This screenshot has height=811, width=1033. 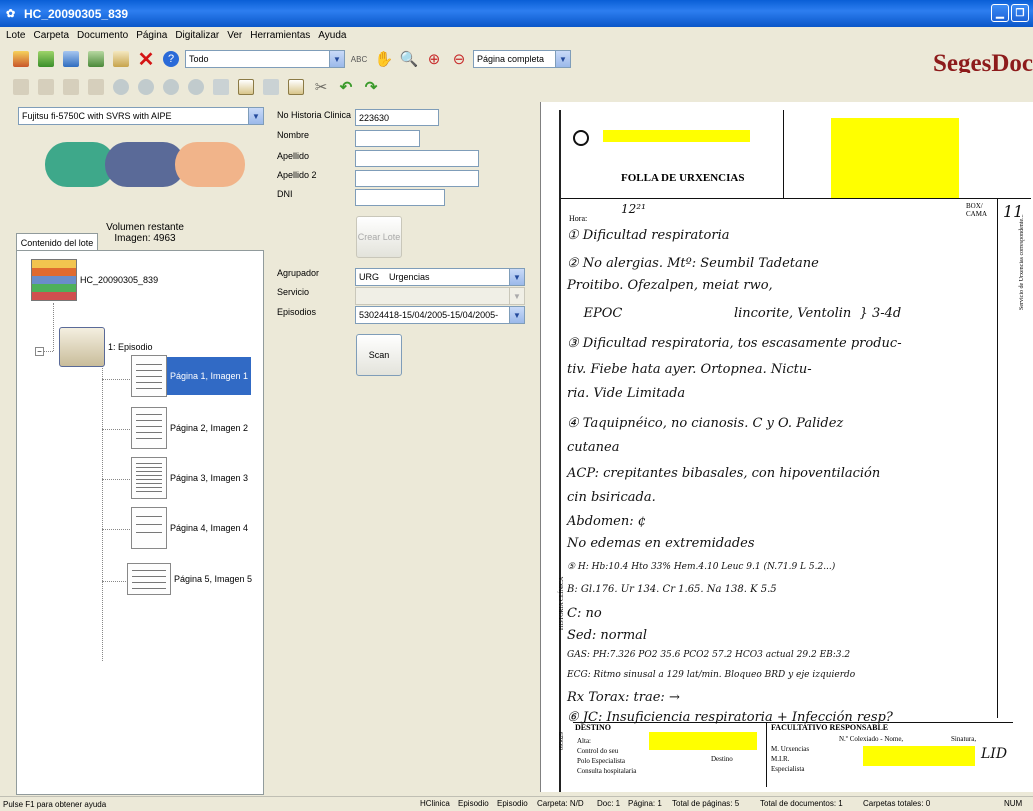 I want to click on tree-page-2: Página 2, Imagen 2, so click(x=191, y=428).